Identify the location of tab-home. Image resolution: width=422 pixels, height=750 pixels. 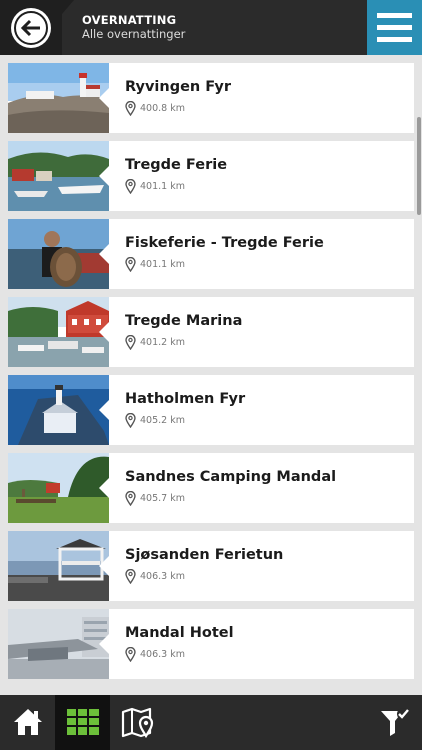
(27, 722).